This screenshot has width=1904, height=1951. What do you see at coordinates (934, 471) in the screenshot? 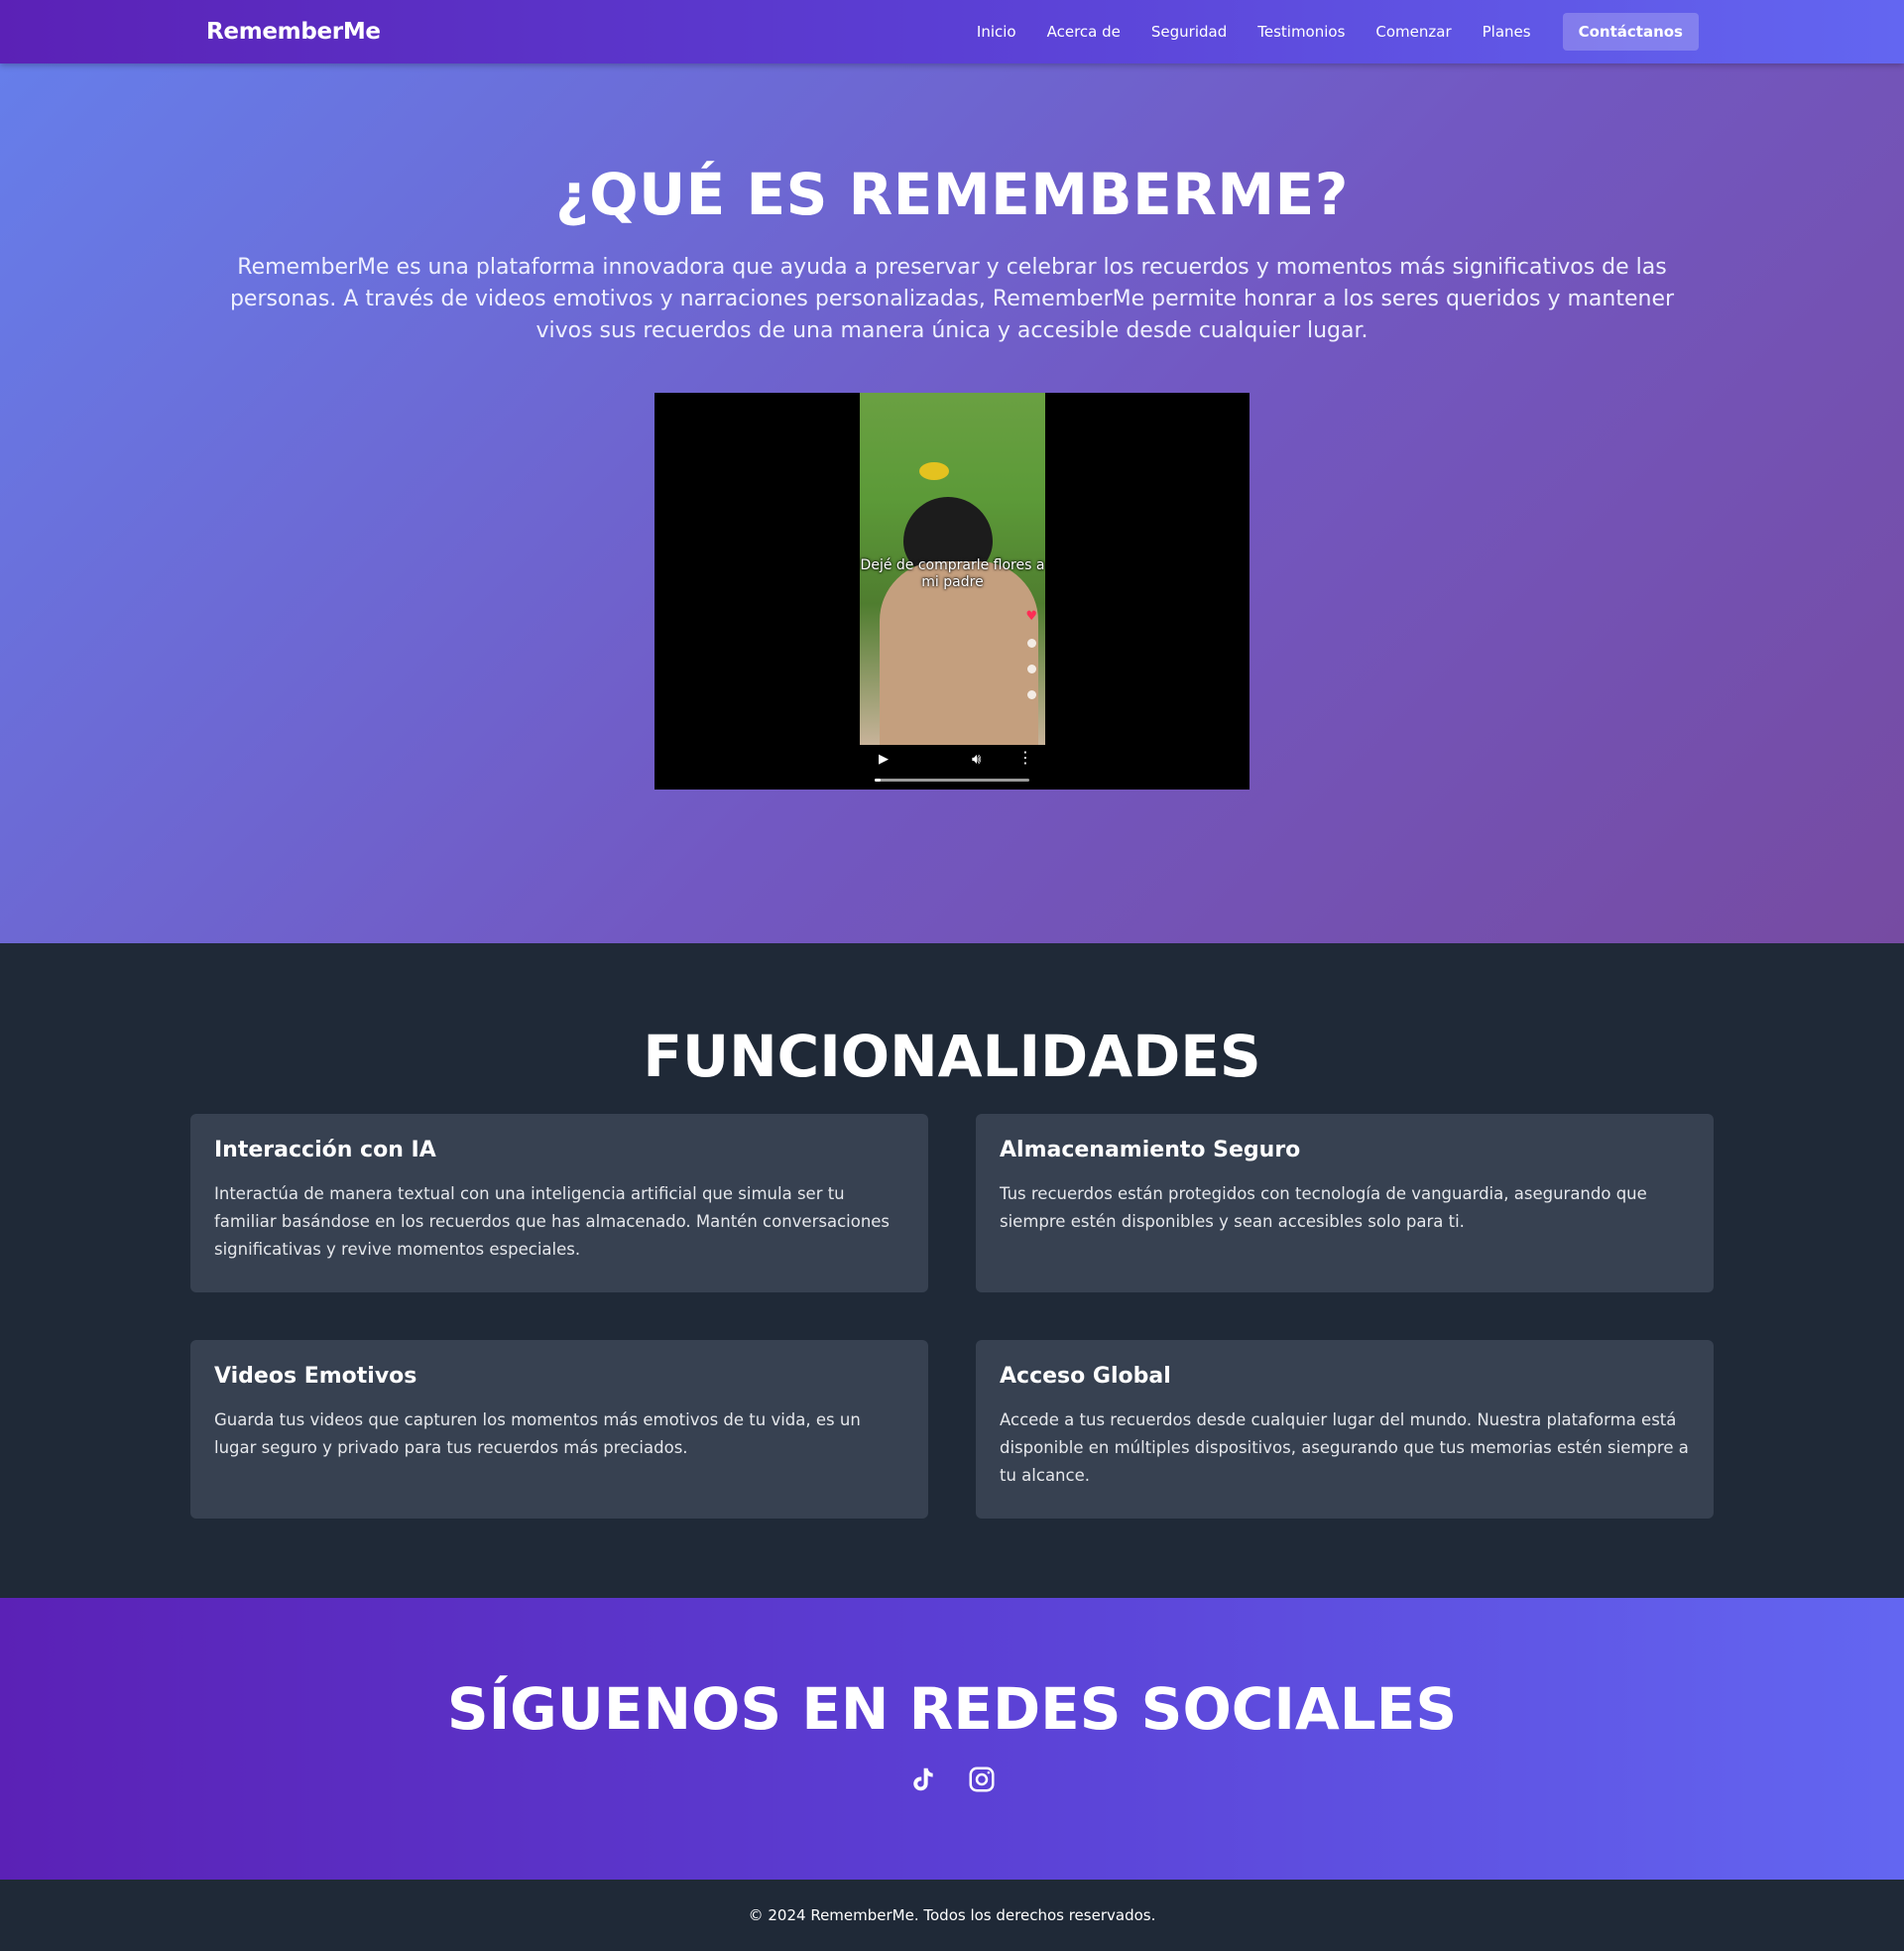
I see `flowers-shape` at bounding box center [934, 471].